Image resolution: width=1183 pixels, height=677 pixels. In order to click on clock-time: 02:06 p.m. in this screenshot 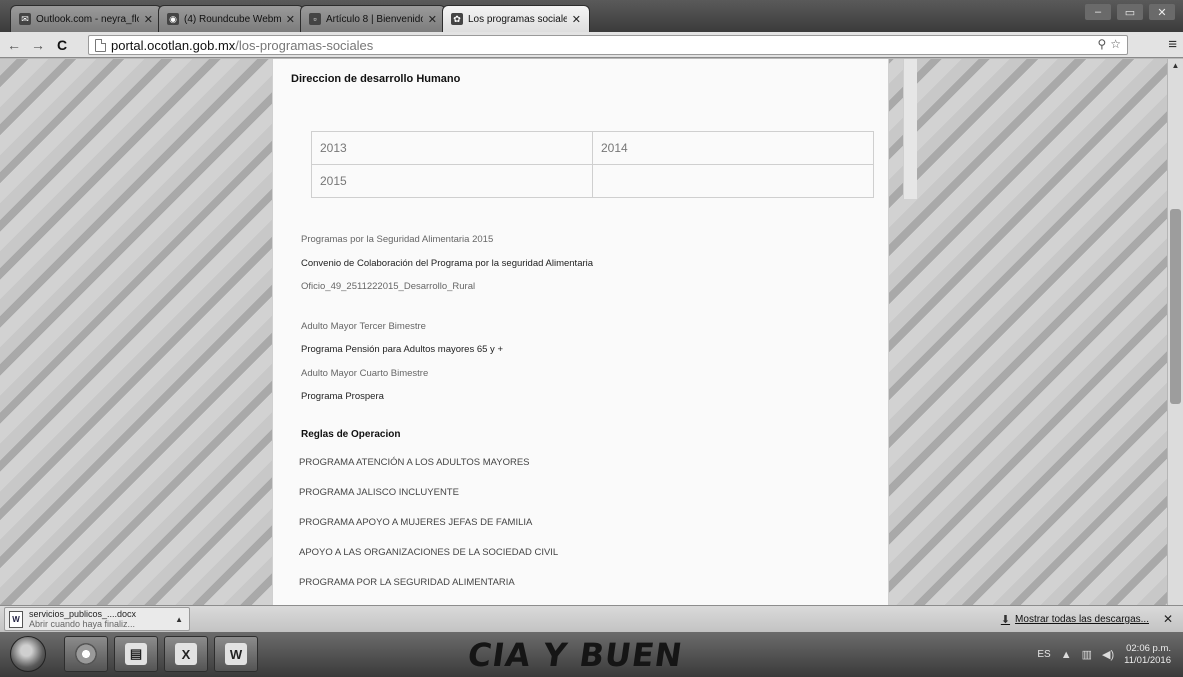, I will do `click(1148, 648)`.